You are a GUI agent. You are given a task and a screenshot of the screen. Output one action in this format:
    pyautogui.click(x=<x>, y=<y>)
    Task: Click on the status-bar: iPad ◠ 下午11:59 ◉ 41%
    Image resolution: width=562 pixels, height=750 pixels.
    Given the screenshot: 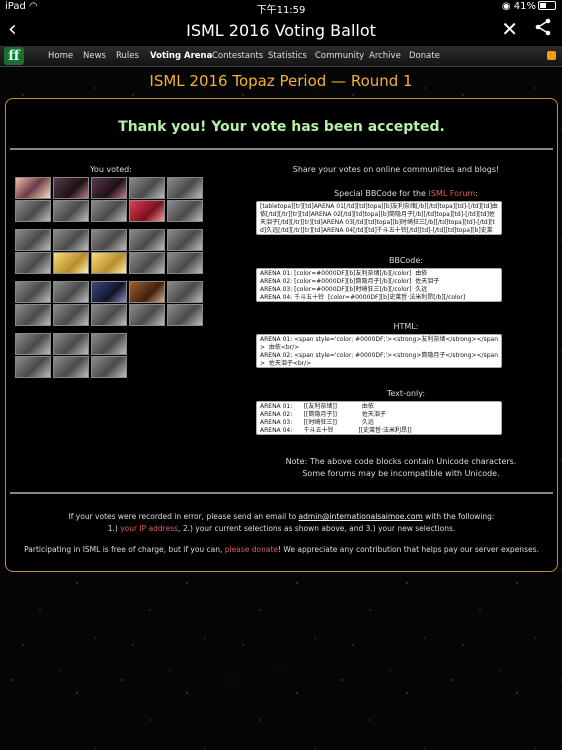 What is the action you would take?
    pyautogui.click(x=281, y=8)
    